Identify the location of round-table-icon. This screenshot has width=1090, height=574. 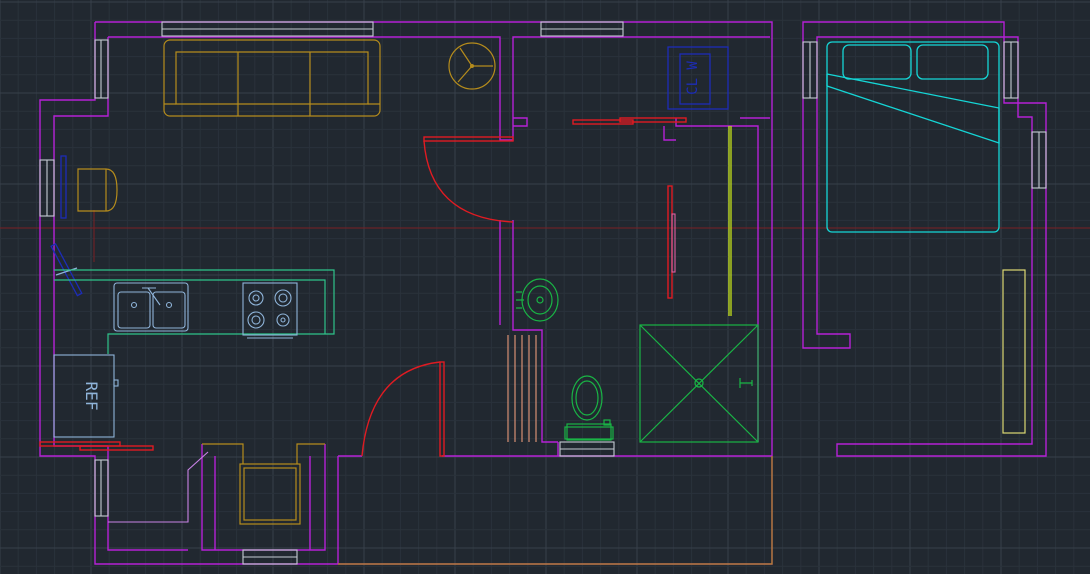
(472, 66).